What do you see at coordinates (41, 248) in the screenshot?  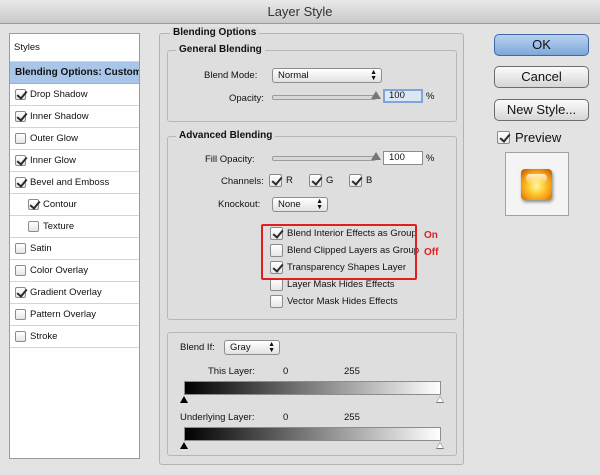 I see `style-item-label: Satin` at bounding box center [41, 248].